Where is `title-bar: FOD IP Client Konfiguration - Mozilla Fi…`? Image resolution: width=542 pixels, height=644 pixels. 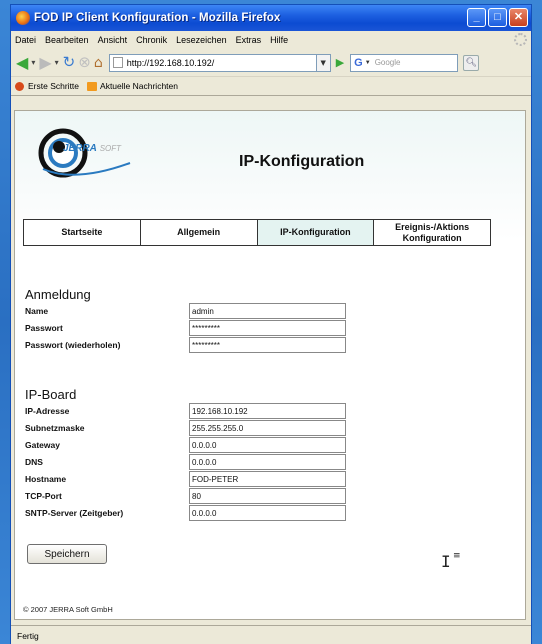 title-bar: FOD IP Client Konfiguration - Mozilla Fi… is located at coordinates (271, 18).